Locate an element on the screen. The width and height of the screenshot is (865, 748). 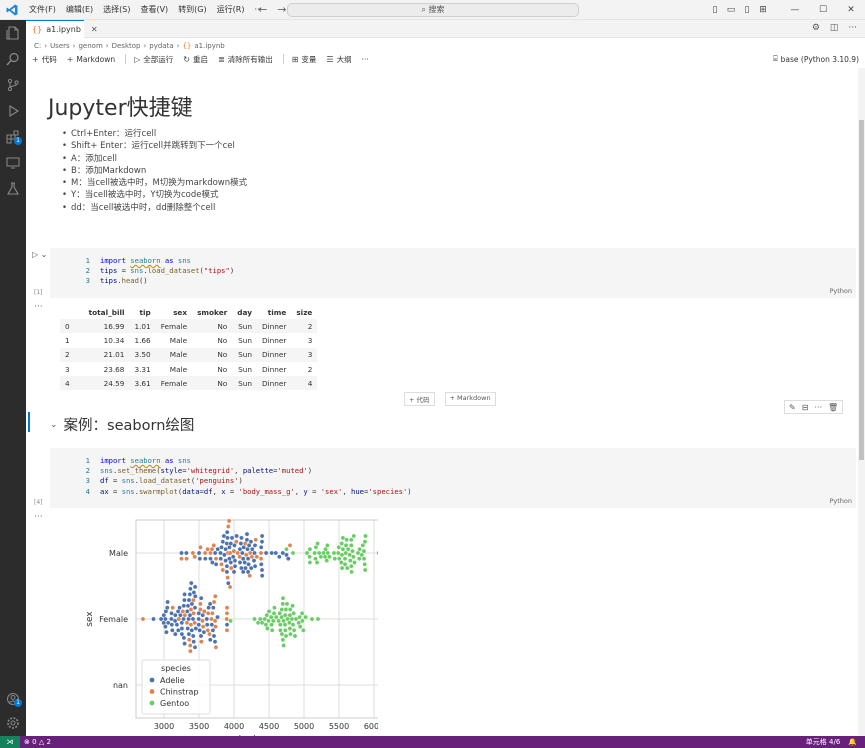
table-cell: 1.01 is located at coordinates (142, 326).